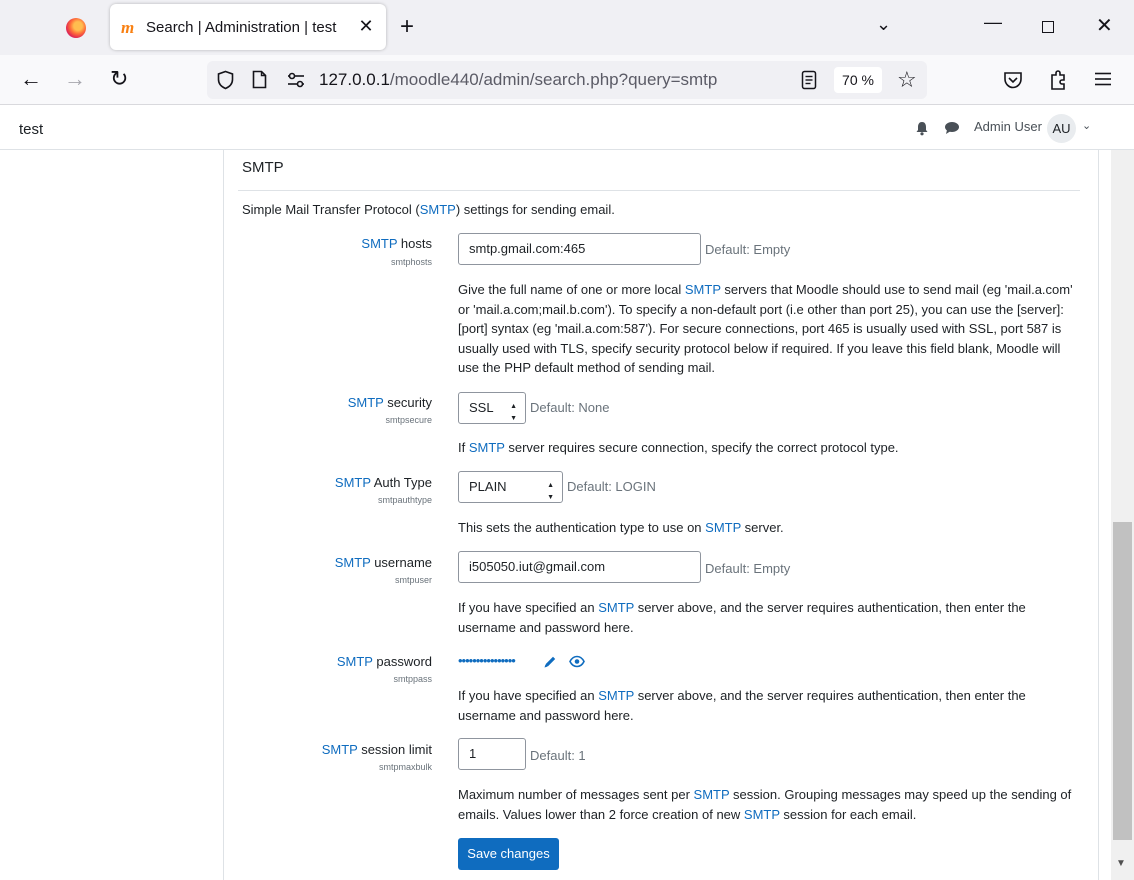 The height and width of the screenshot is (880, 1134). I want to click on smtp-password-masked-value: ••••••••••••••••, so click(487, 660).